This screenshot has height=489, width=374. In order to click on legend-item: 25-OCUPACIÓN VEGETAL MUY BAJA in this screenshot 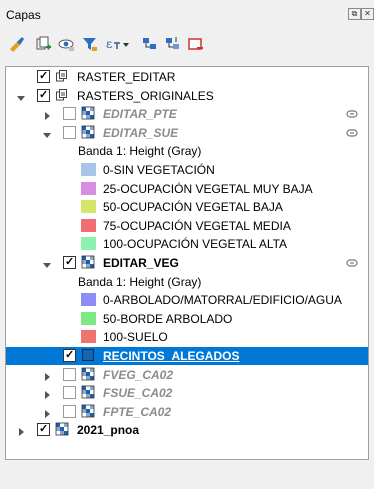, I will do `click(187, 189)`.